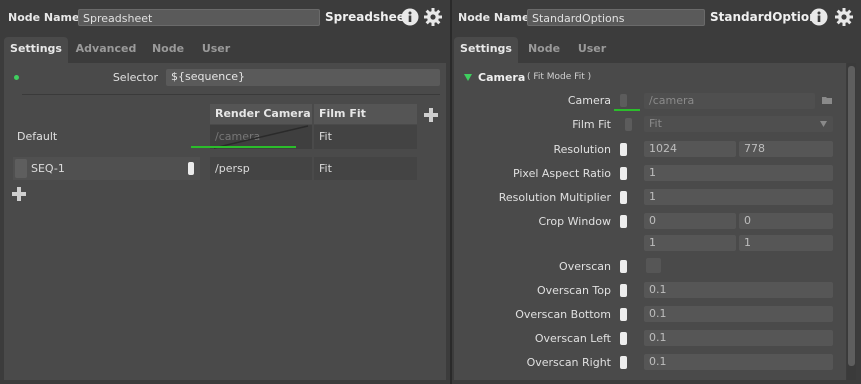 Image resolution: width=861 pixels, height=384 pixels. What do you see at coordinates (21, 168) in the screenshot?
I see `row-drag-handle` at bounding box center [21, 168].